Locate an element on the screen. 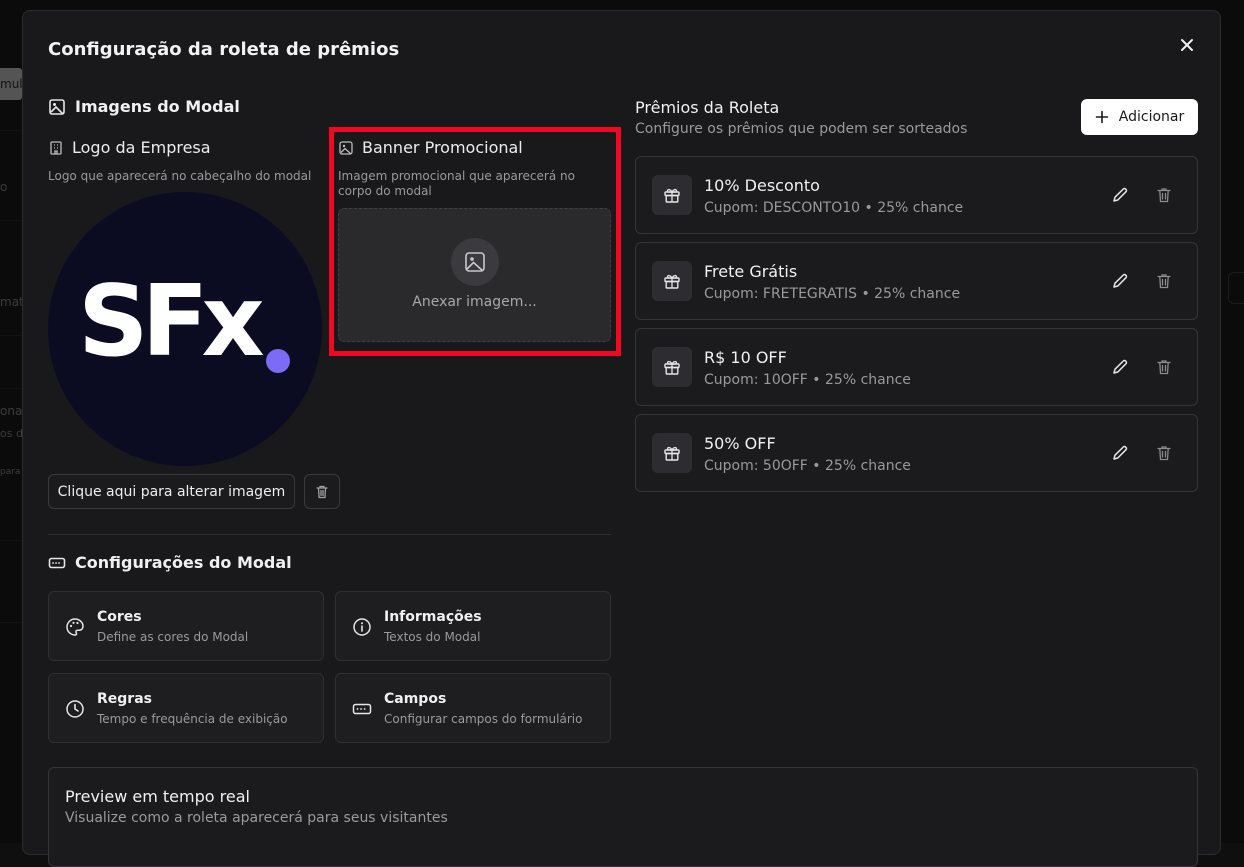 This screenshot has width=1244, height=867. prize-meta: Cupom: 10OFF • 25% chance is located at coordinates (807, 380).